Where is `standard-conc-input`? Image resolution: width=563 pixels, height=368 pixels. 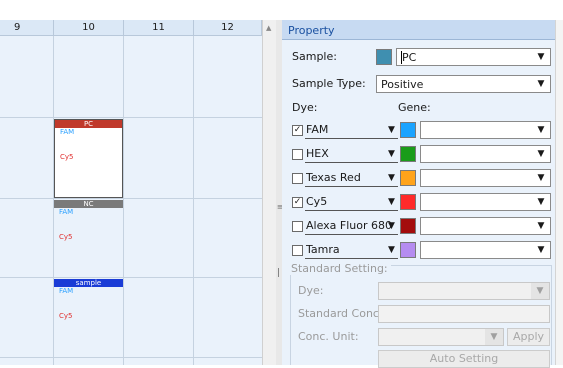
standard-conc-input is located at coordinates (464, 314).